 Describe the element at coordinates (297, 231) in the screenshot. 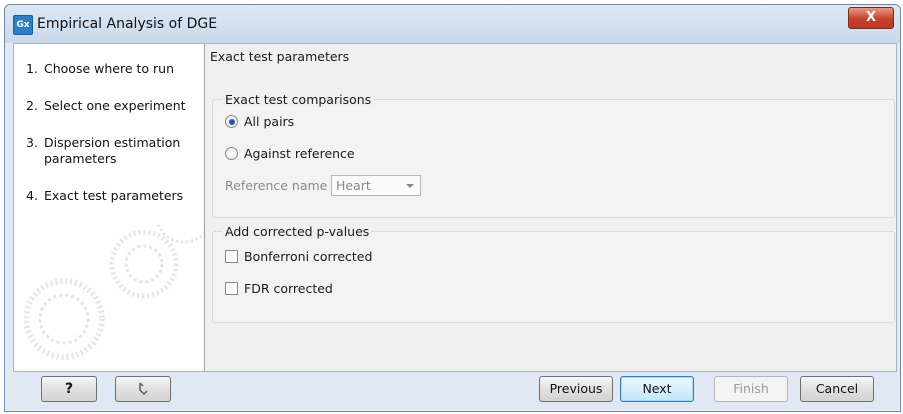

I see `group-title: Add corrected p-values` at that location.